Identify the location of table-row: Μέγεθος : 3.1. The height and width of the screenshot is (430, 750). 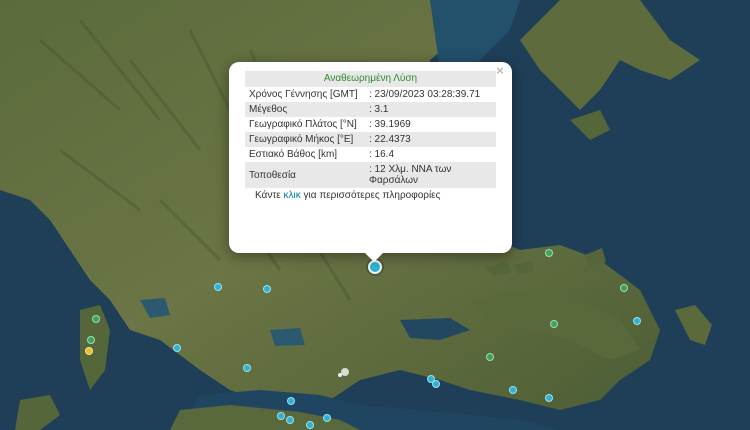
(370, 109).